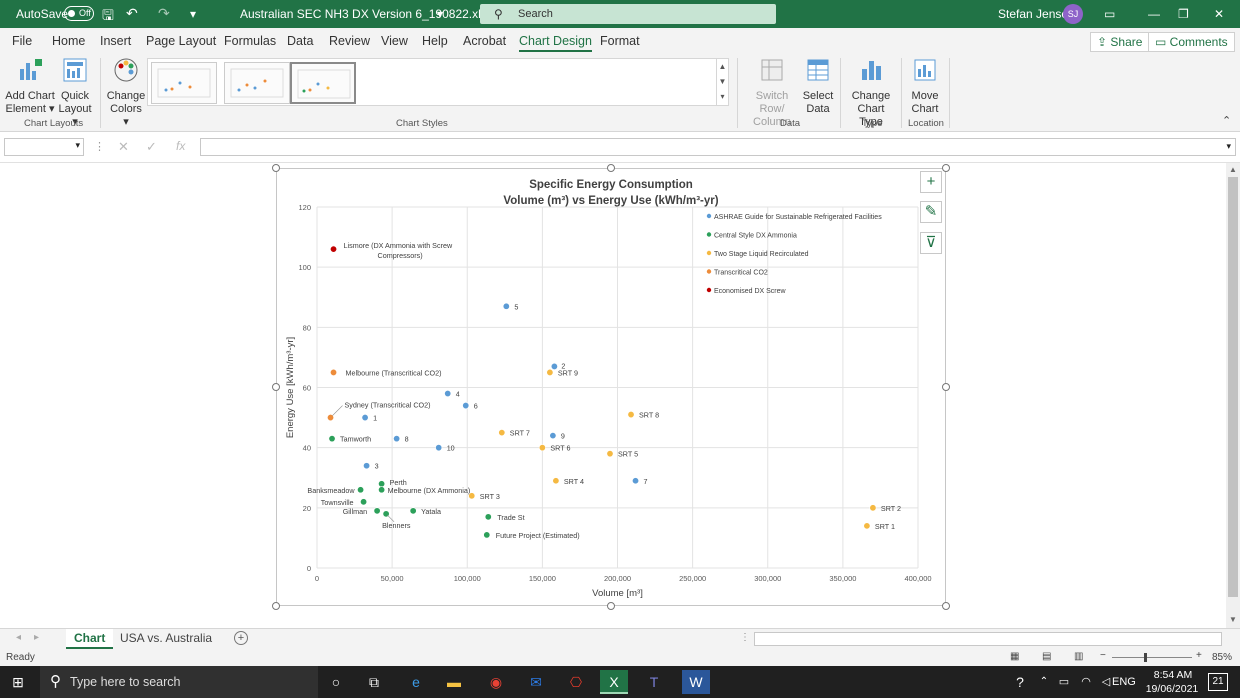 This screenshot has width=1240, height=698. Describe the element at coordinates (925, 86) in the screenshot. I see `move-chart-button: Move Chart` at that location.